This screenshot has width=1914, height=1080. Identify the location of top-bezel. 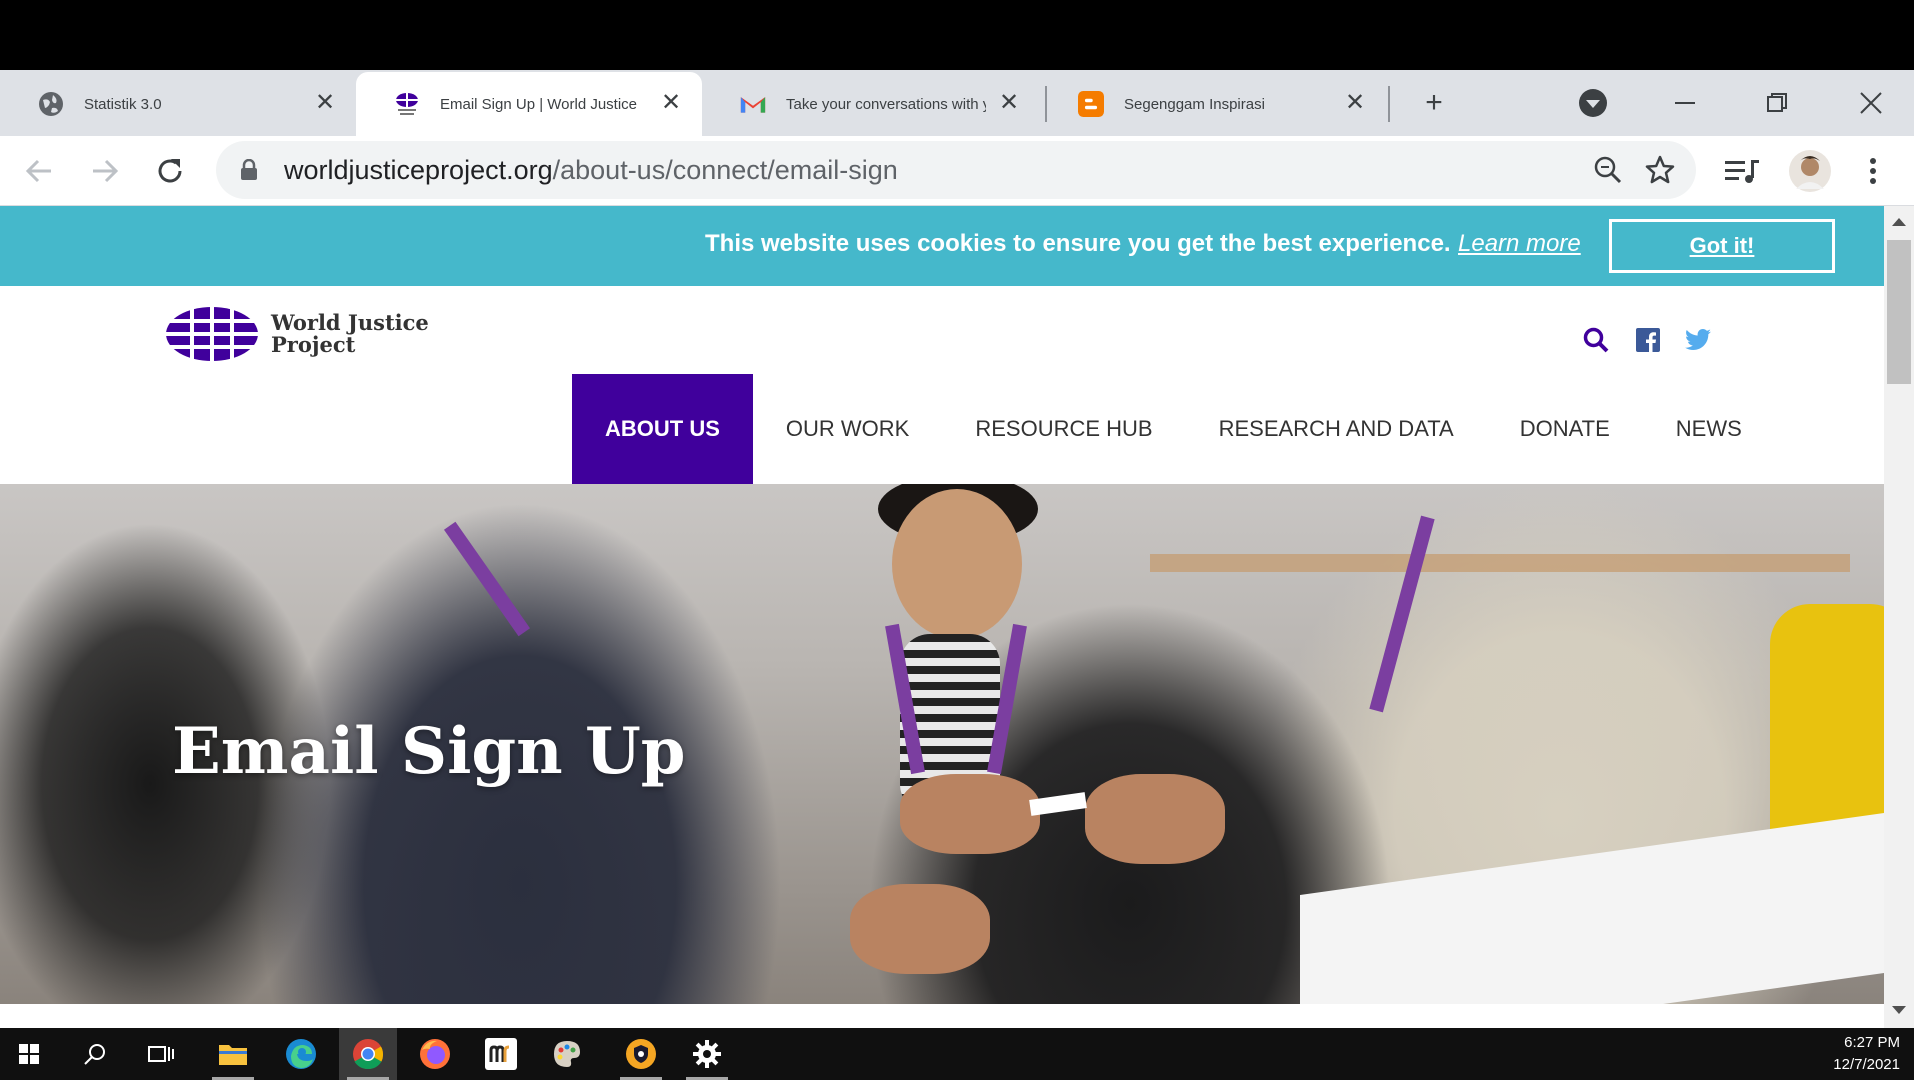
(957, 35).